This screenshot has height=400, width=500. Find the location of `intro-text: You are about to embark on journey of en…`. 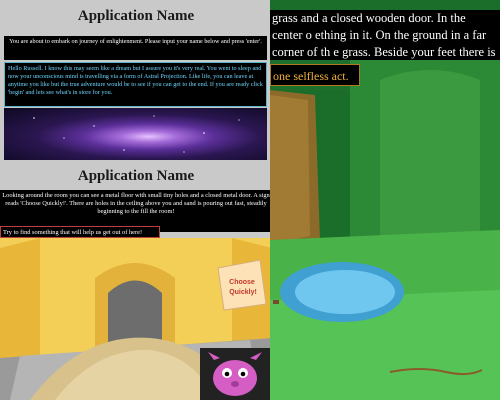

intro-text: You are about to embark on journey of en… is located at coordinates (135, 48).